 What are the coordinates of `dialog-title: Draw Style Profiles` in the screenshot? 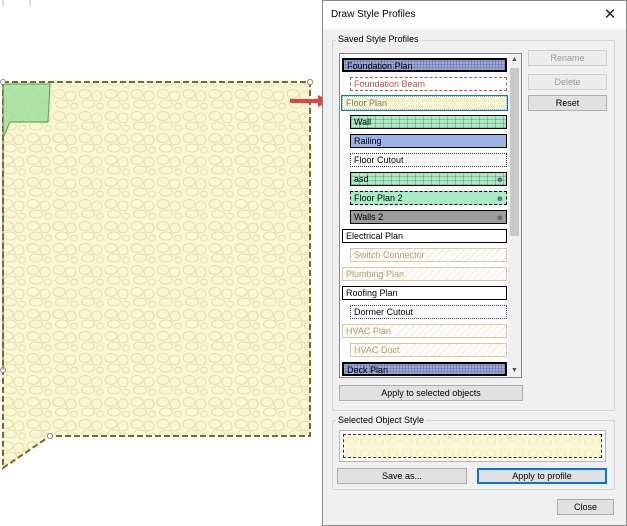 It's located at (373, 14).